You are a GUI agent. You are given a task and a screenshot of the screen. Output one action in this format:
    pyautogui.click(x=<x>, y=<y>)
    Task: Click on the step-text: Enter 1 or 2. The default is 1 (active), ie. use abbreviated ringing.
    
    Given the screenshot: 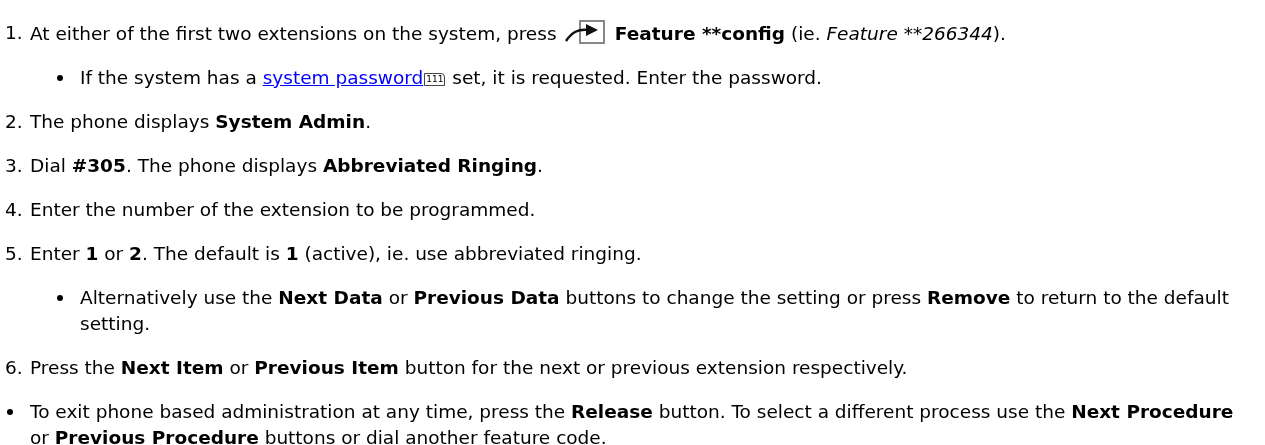 What is the action you would take?
    pyautogui.click(x=336, y=254)
    